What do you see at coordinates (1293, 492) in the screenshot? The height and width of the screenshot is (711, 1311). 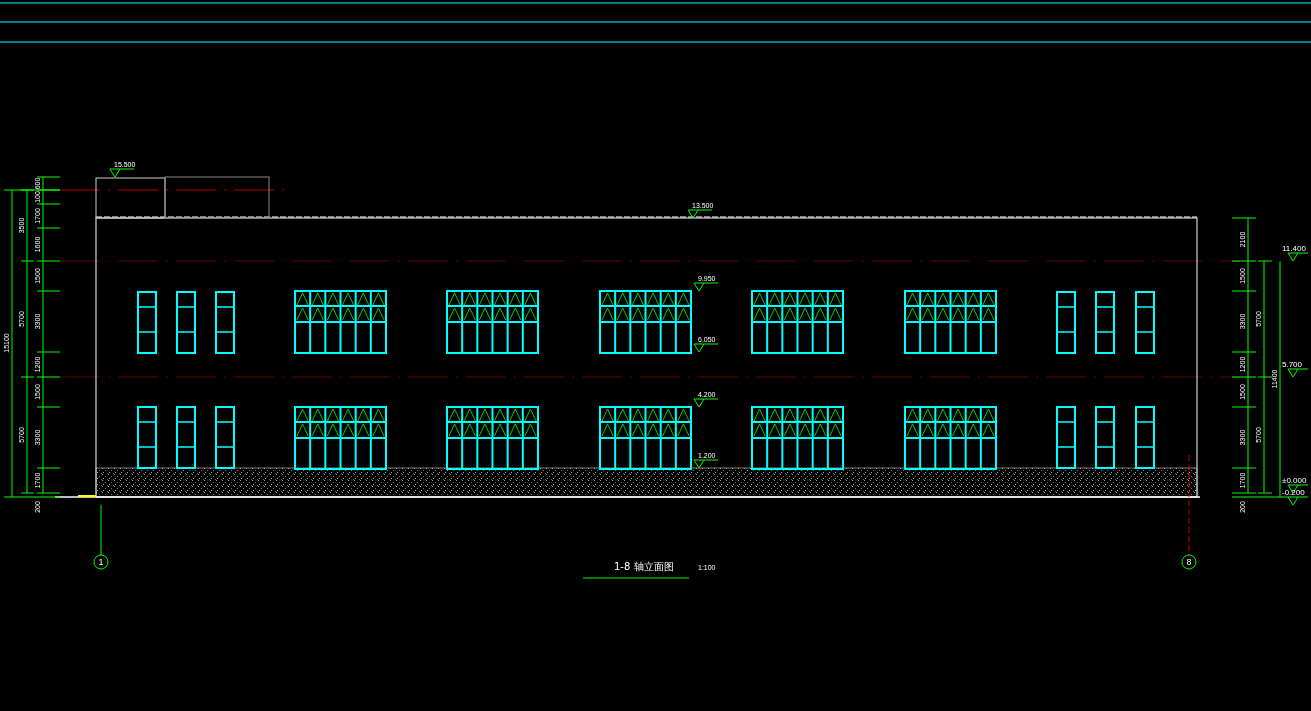 I see `elevation-label: -0.200` at bounding box center [1293, 492].